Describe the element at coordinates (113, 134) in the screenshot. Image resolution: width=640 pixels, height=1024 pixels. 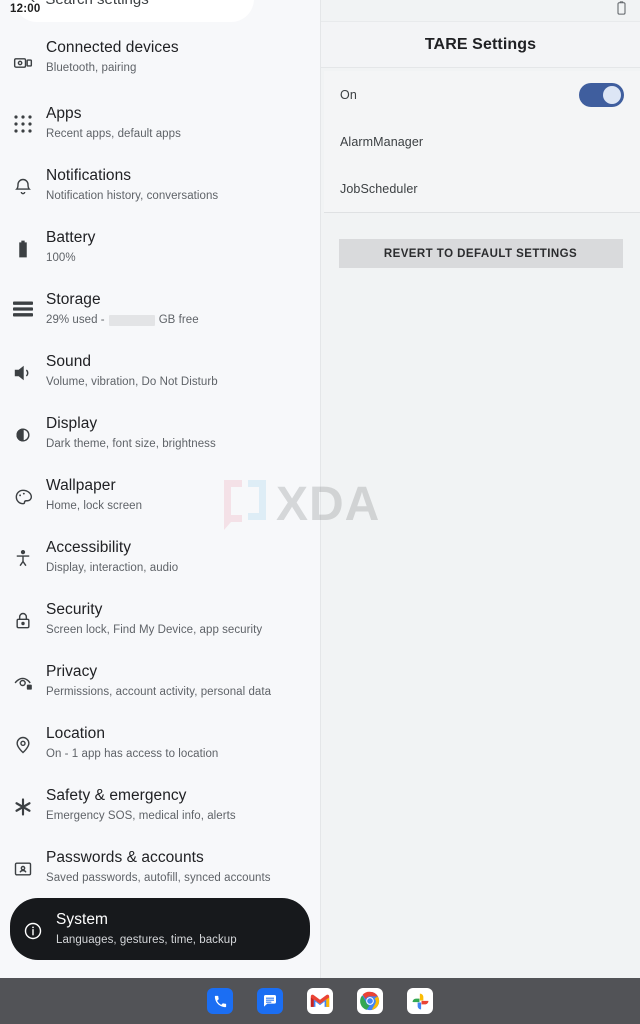
I see `settings-item-subtitle: Recent apps, default apps` at that location.